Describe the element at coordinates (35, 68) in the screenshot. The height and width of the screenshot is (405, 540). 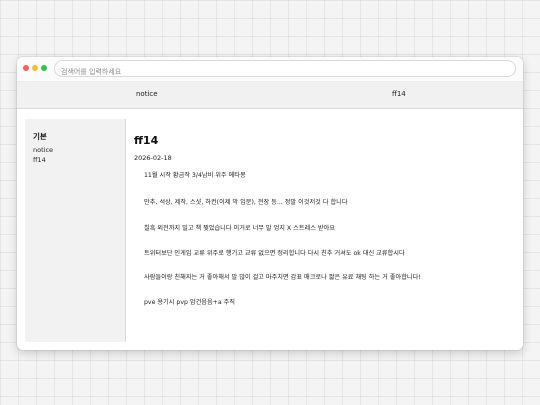
I see `minimize-window-button` at that location.